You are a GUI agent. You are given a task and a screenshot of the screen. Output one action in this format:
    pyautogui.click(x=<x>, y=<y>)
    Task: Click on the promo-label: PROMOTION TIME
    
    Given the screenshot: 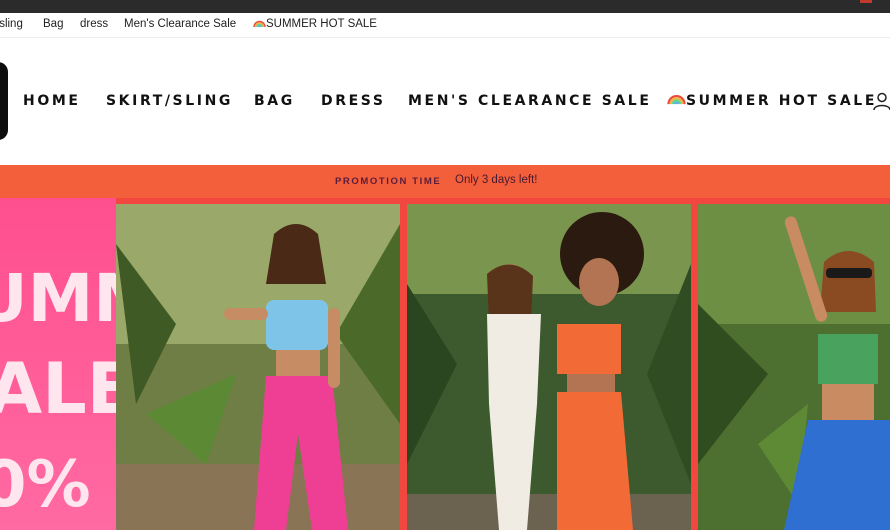 What is the action you would take?
    pyautogui.click(x=388, y=181)
    